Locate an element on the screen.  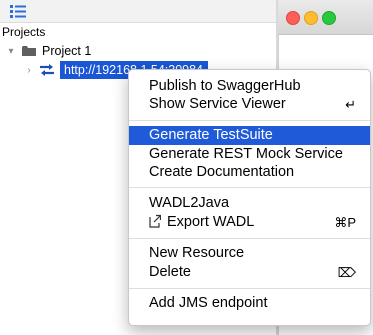
menu-item-add-jms-endpoint: Add JMS endpoint is located at coordinates (249, 303).